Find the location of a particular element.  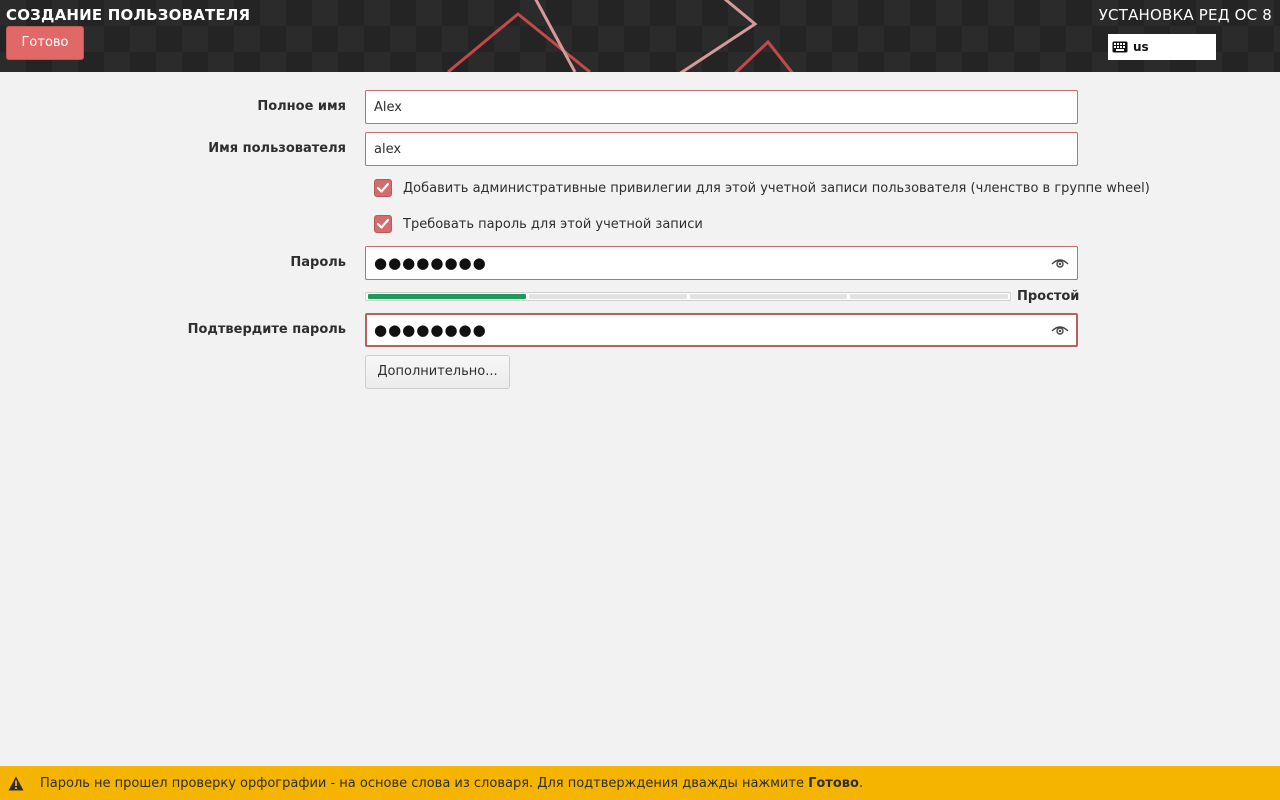

admin-checkbox is located at coordinates (383, 188).